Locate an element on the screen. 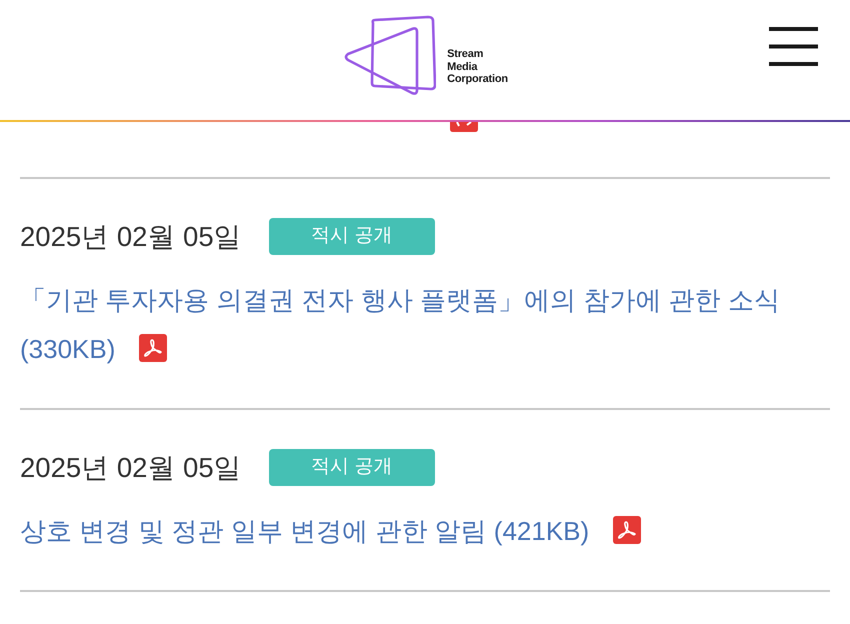 The image size is (850, 624). notice-link: 상호 변경 및 정관 일부 변경에 관한 알림 (421KB) is located at coordinates (415, 531).